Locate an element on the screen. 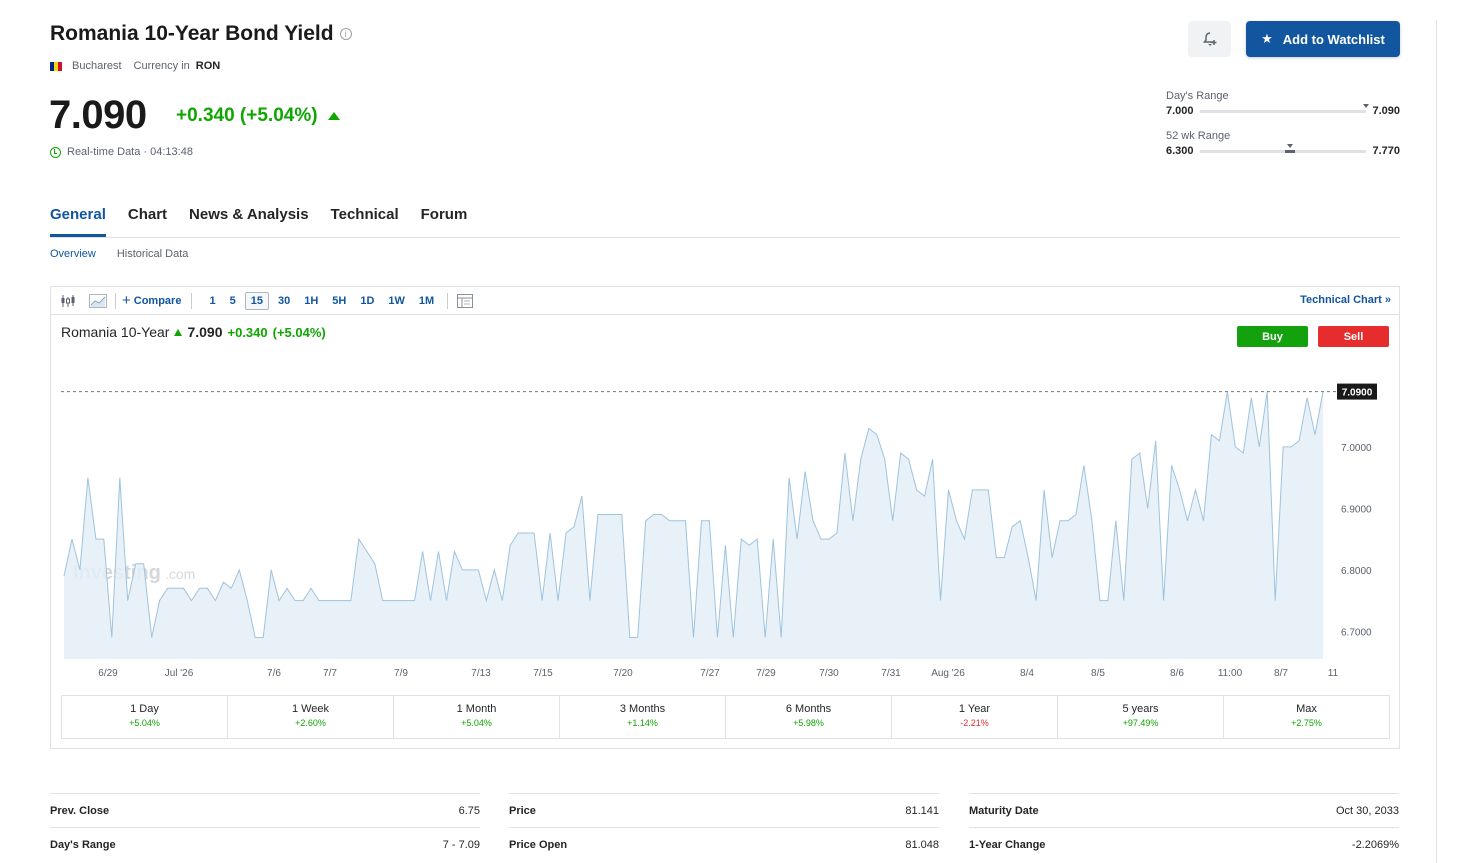 The image size is (1457, 863). watermark-suffix: .com is located at coordinates (180, 574).